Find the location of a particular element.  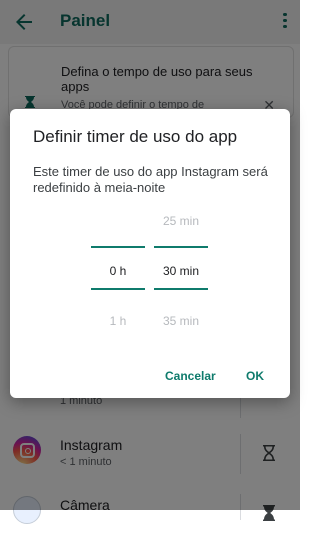

hours-divider-top is located at coordinates (118, 247).